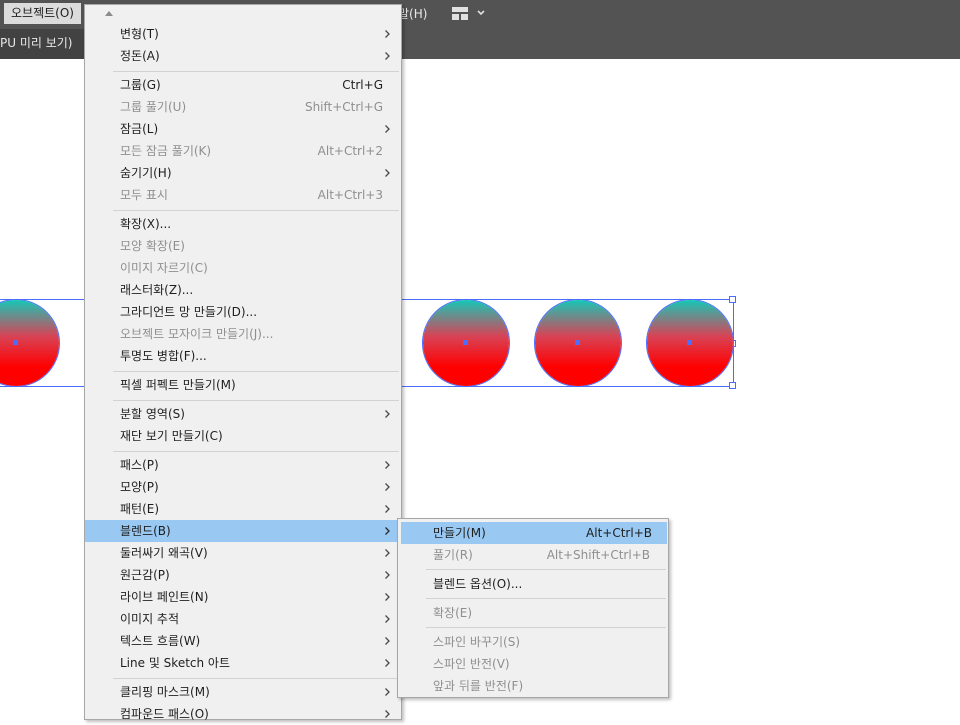 The width and height of the screenshot is (960, 725). What do you see at coordinates (243, 714) in the screenshot?
I see `menu-item: 컴파운드 패스(O)` at bounding box center [243, 714].